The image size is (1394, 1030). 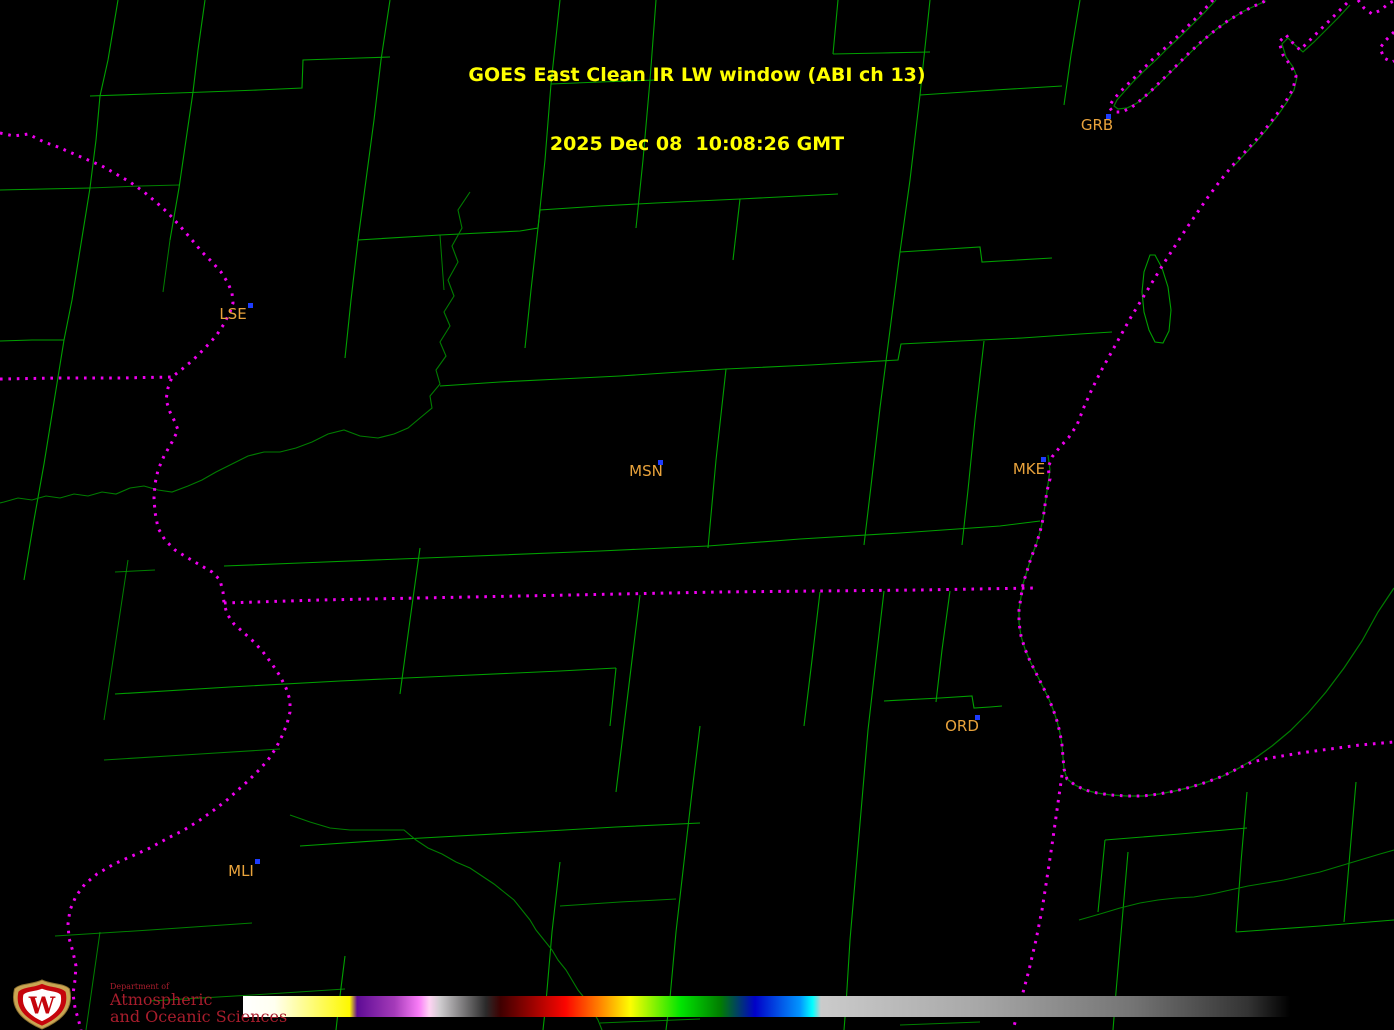 What do you see at coordinates (235, 347) in the screenshot?
I see `wisconsin-river` at bounding box center [235, 347].